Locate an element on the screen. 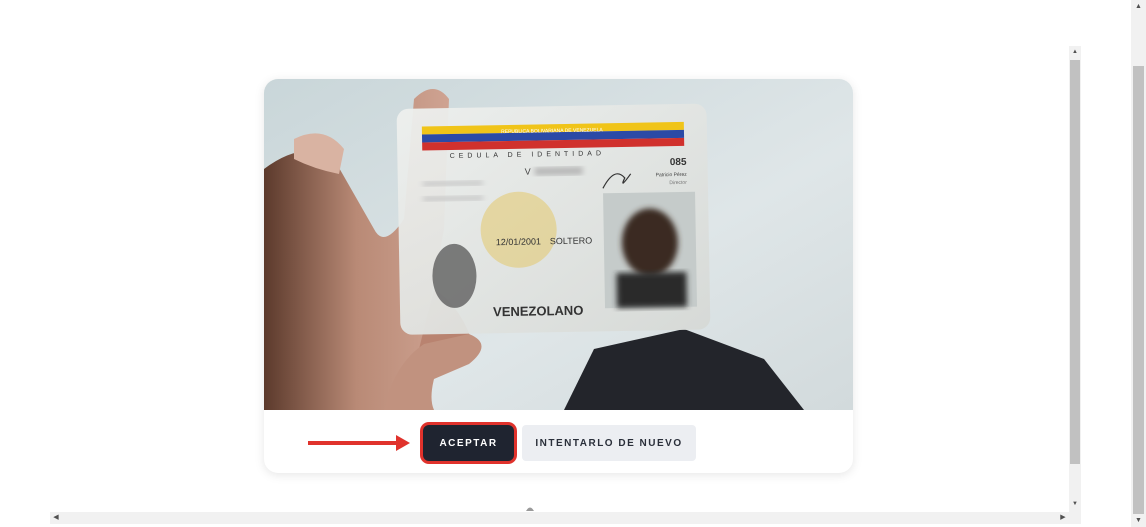 The image size is (1146, 527). scroll-down-arrow-icon: ▼ is located at coordinates (1138, 520).